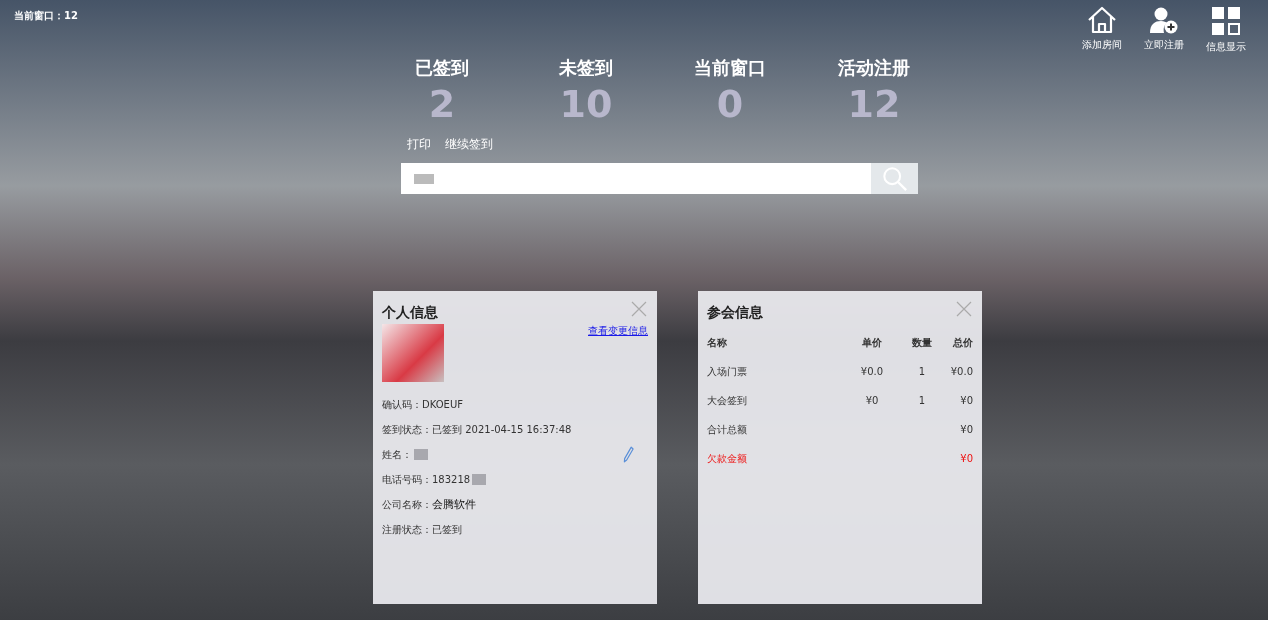 The height and width of the screenshot is (620, 1268). What do you see at coordinates (502, 429) in the screenshot?
I see `field-value: 已签到 2021-04-15 16:37:48` at bounding box center [502, 429].